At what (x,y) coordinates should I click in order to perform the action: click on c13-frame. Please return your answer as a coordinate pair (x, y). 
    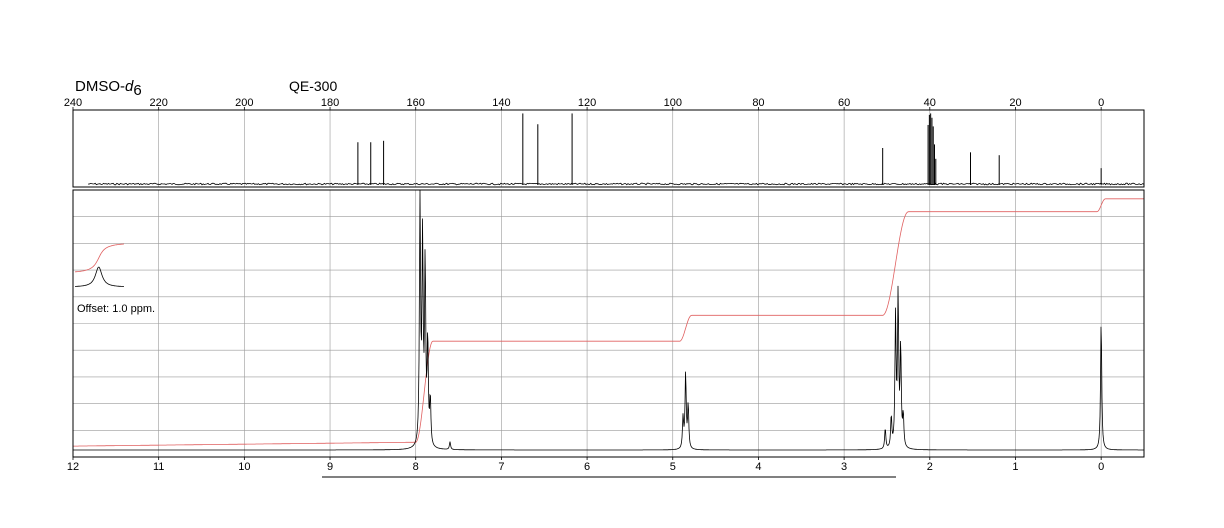
    Looking at the image, I should click on (608, 148).